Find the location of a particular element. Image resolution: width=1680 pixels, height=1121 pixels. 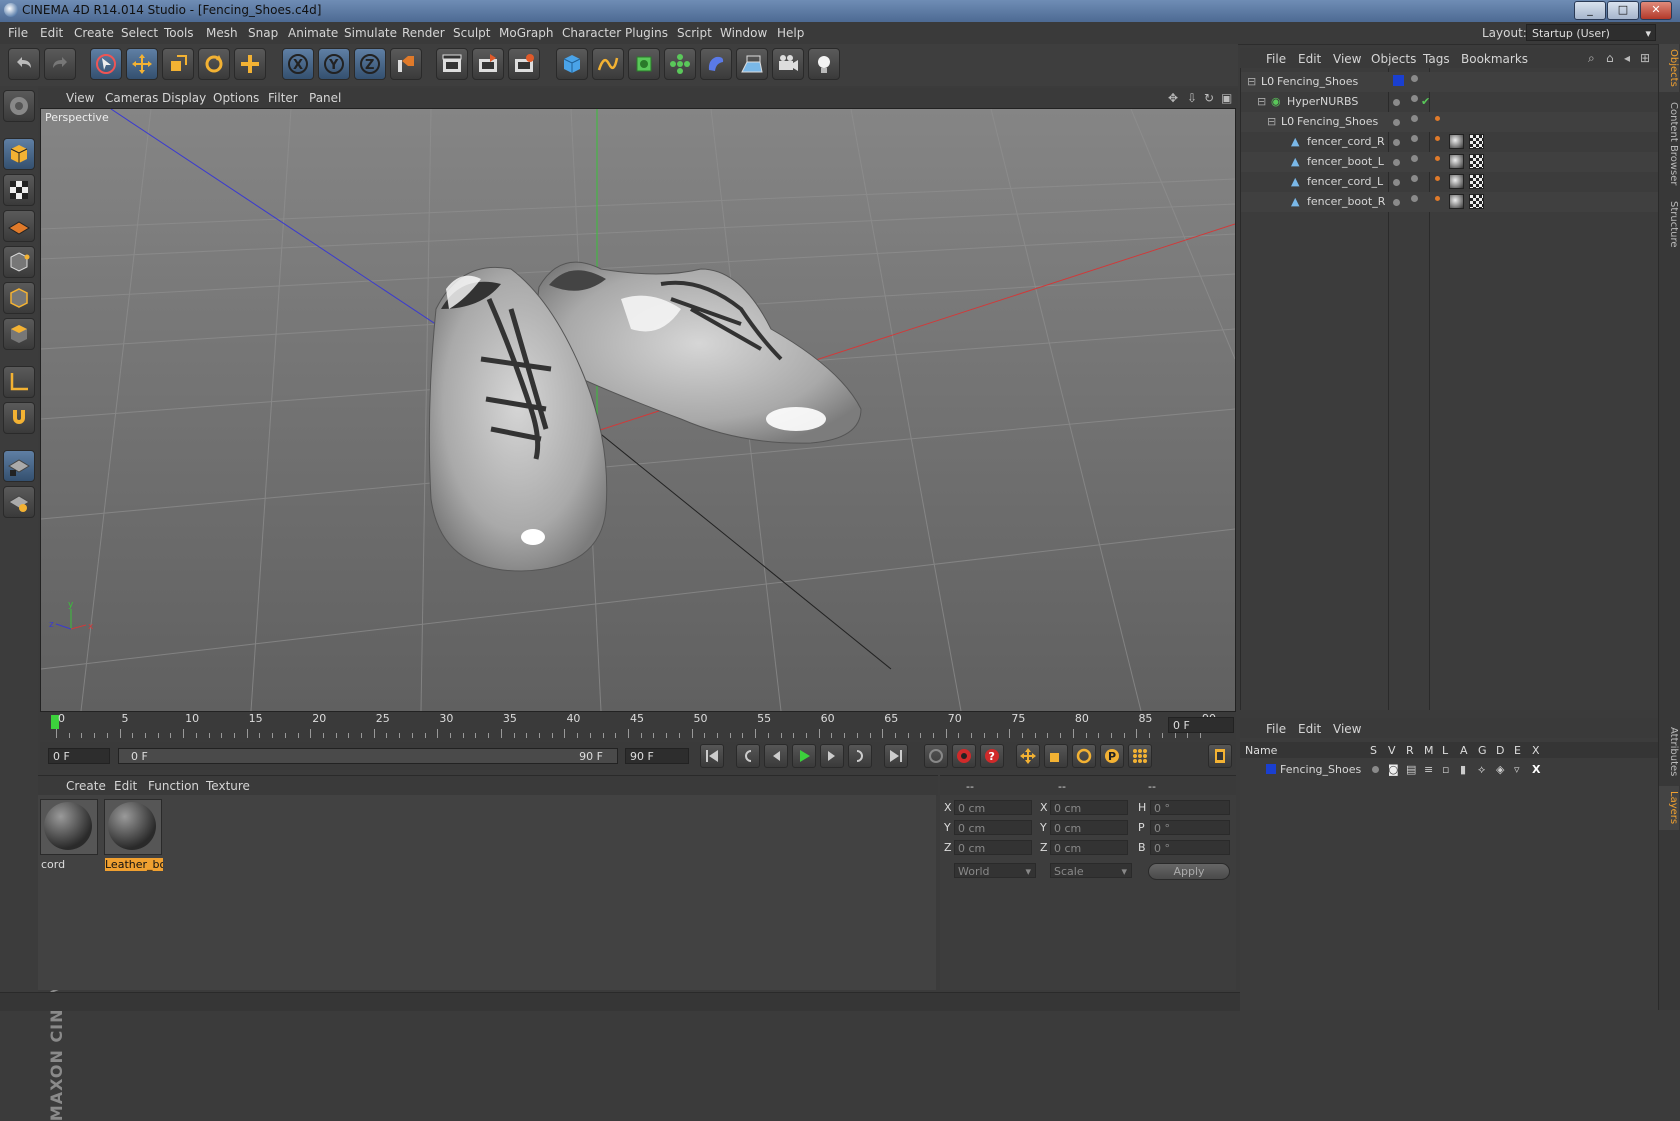

object-menu-file: File is located at coordinates (1276, 59).